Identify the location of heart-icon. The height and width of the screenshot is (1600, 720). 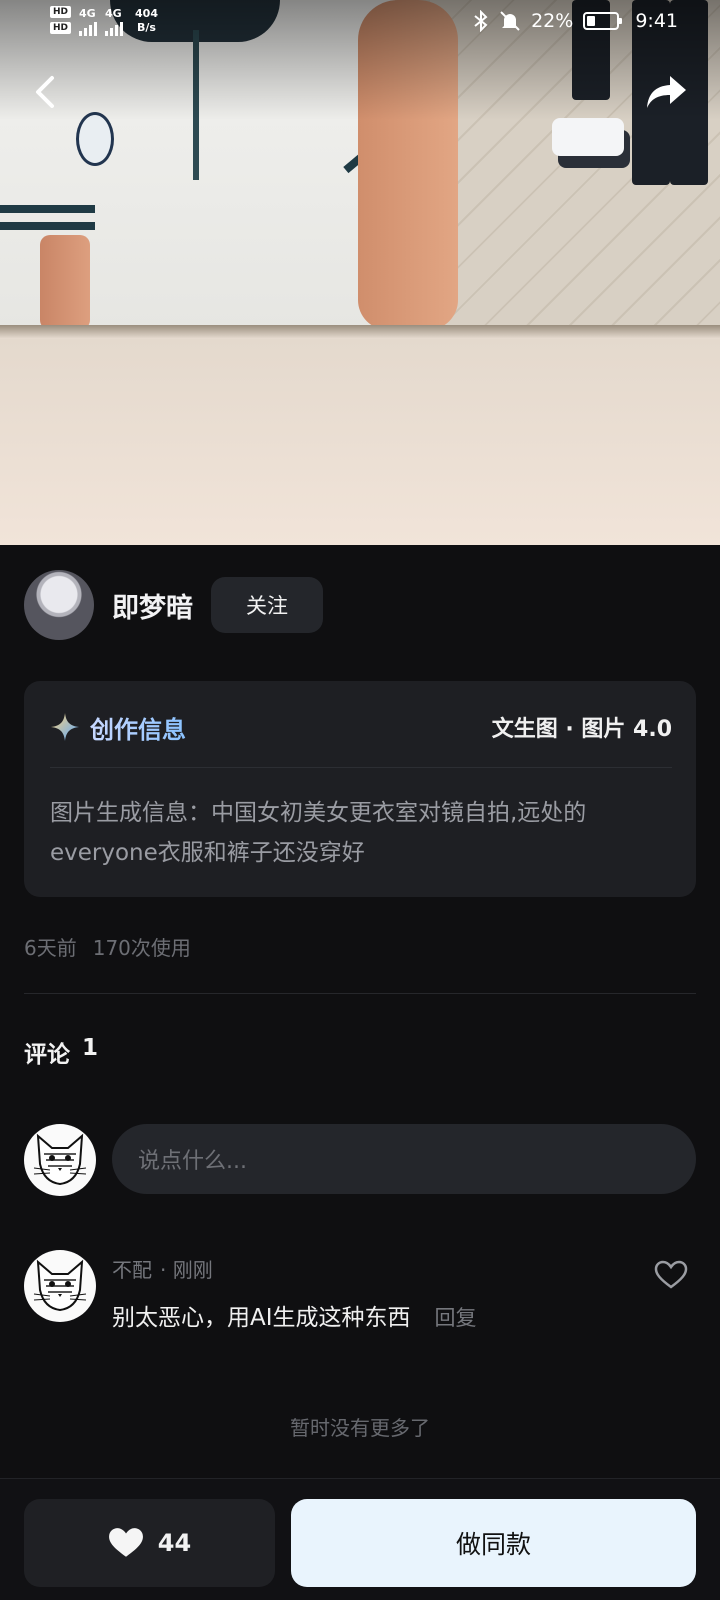
(125, 1542).